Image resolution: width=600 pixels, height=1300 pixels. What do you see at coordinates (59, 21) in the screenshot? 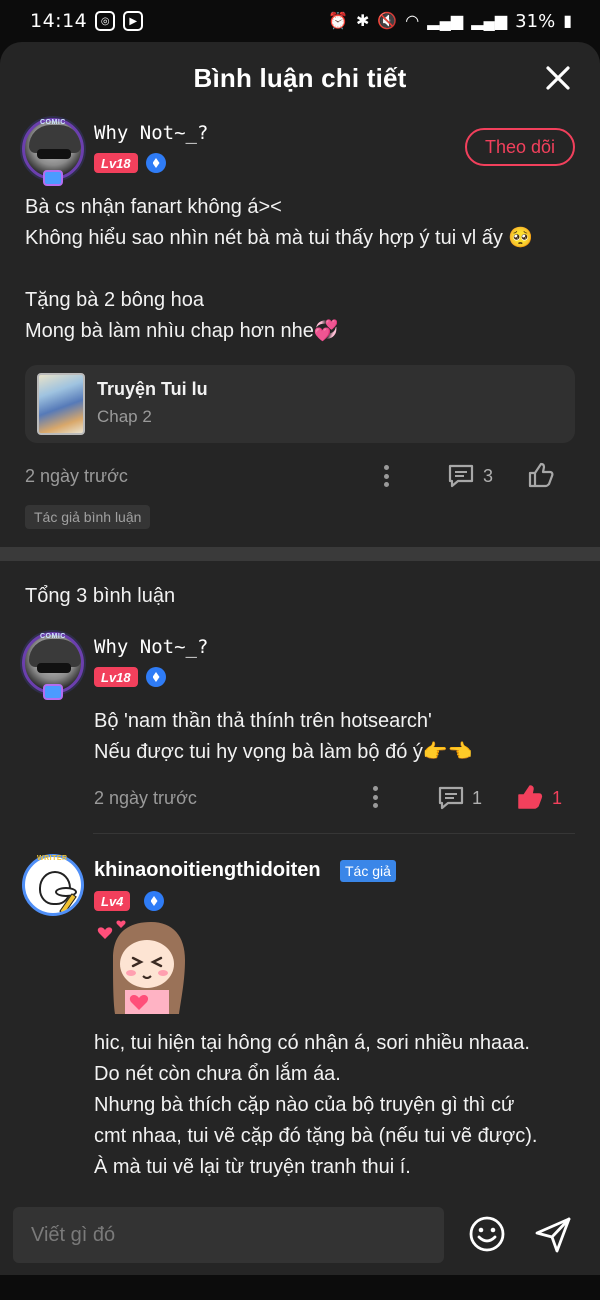
I see `status-time: 14:14` at bounding box center [59, 21].